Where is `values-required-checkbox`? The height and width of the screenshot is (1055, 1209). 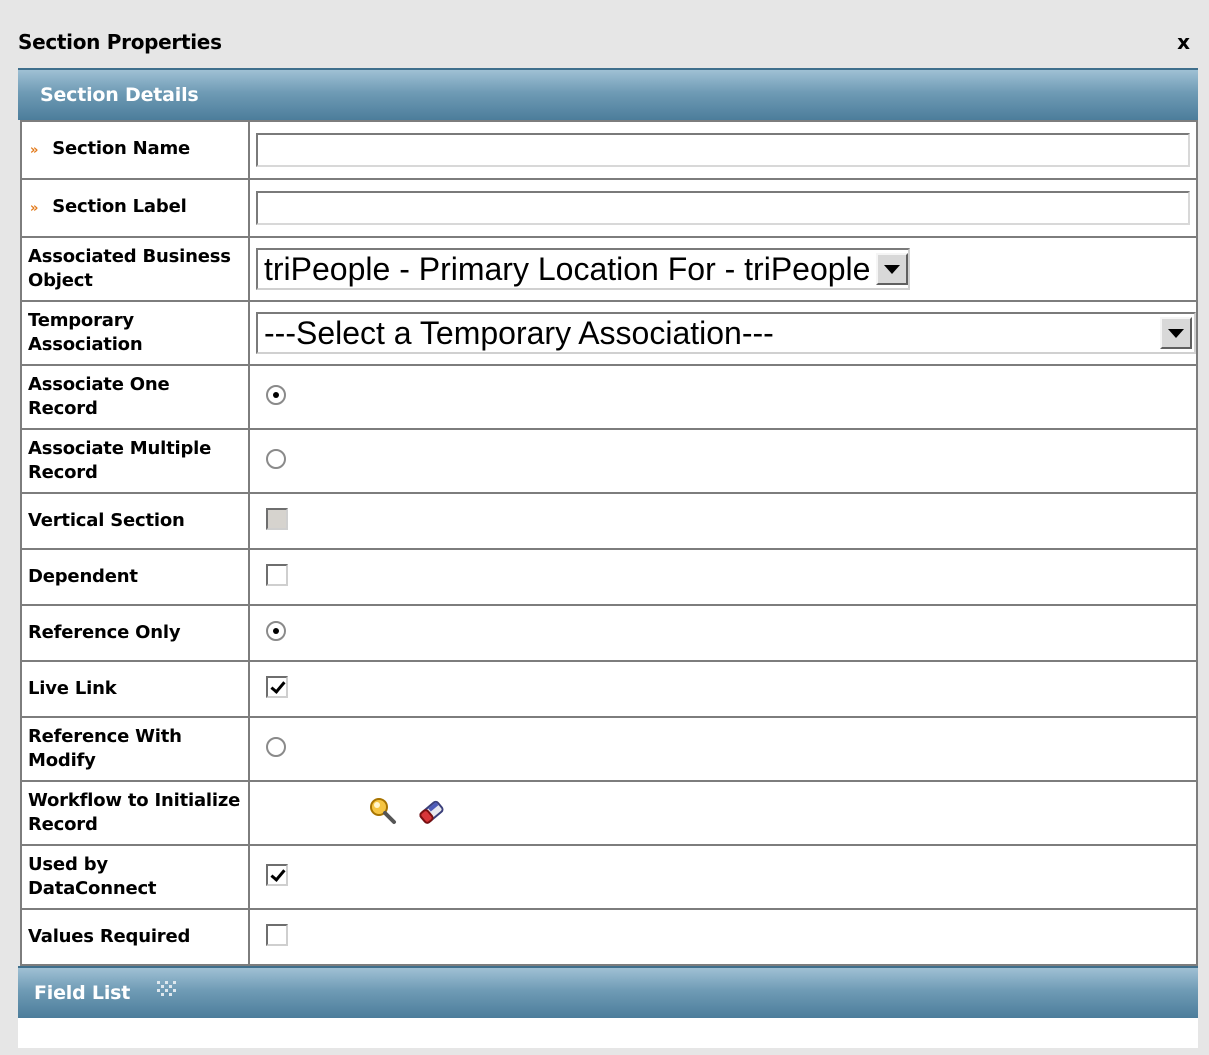 values-required-checkbox is located at coordinates (277, 935).